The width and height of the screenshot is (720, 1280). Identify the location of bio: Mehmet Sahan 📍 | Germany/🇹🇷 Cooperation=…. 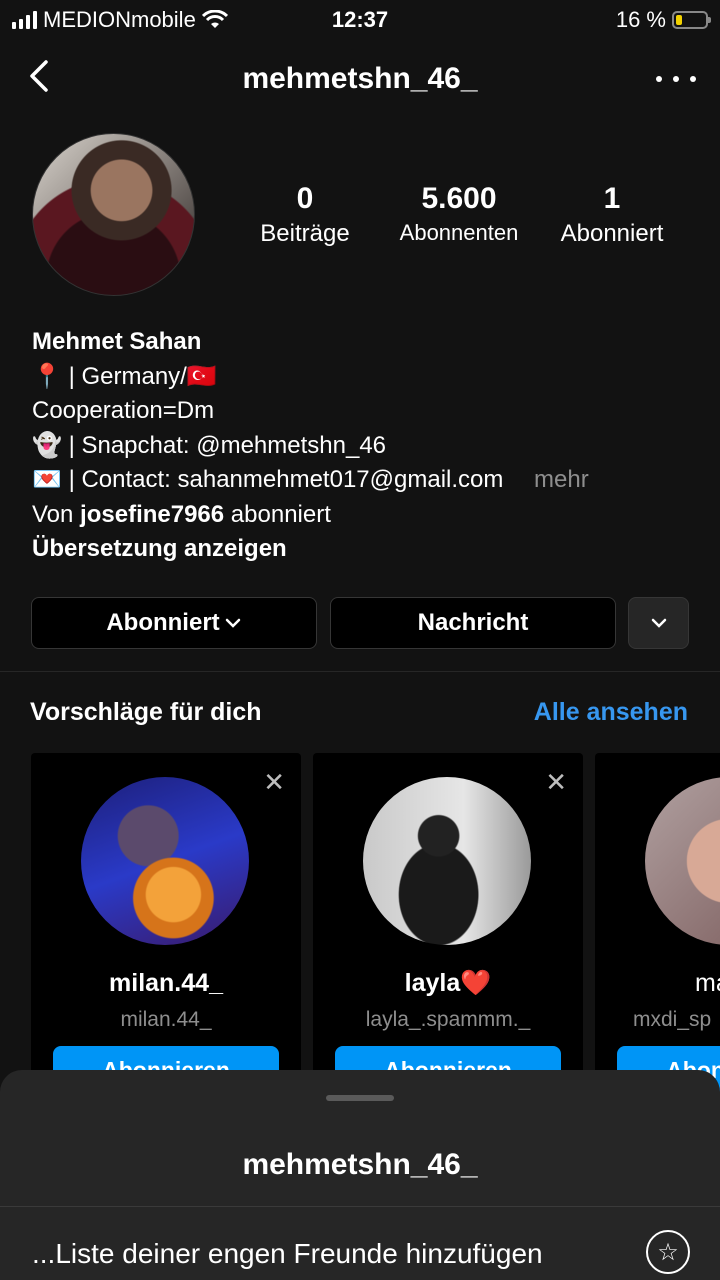
(310, 446).